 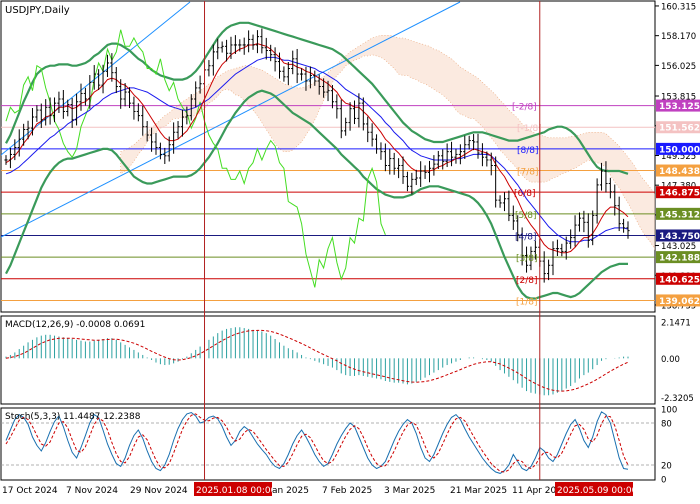 I want to click on price-label-140.625: 140.625, so click(x=679, y=280).